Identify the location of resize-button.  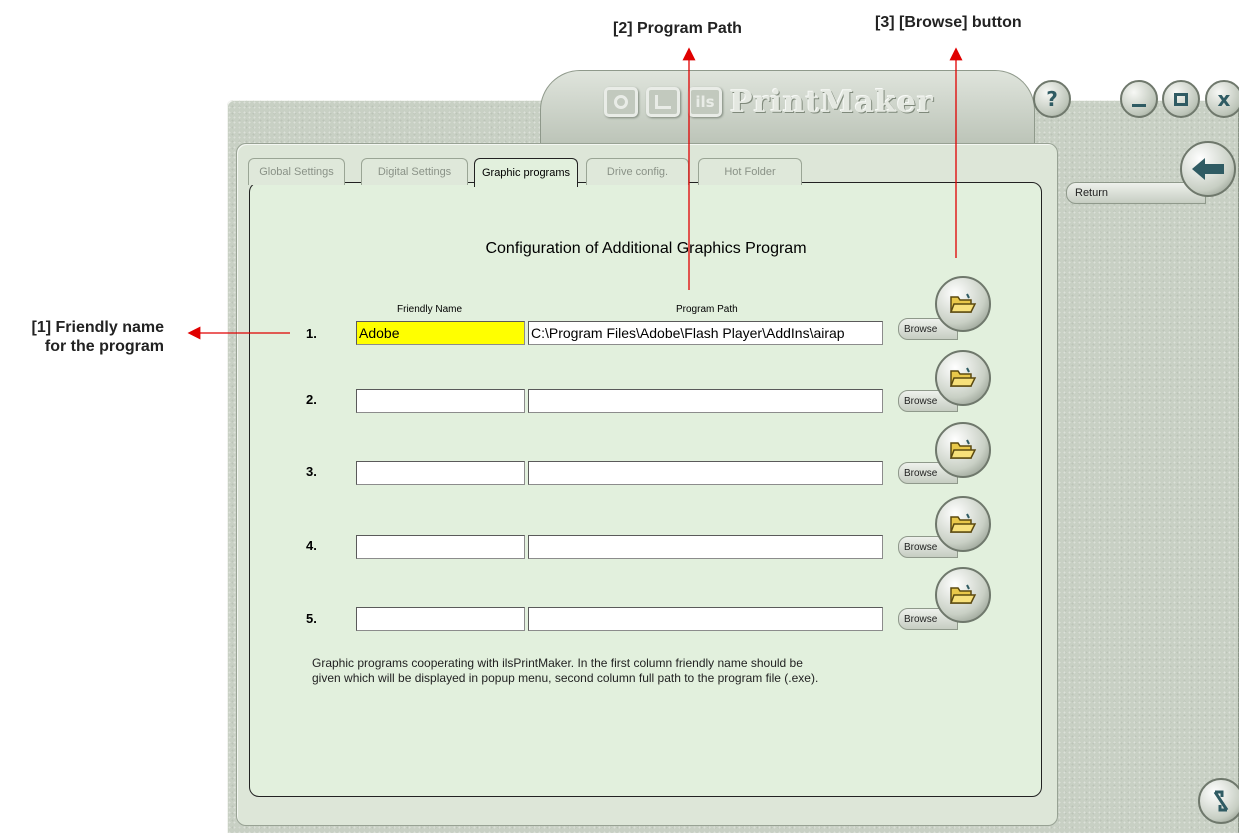
(1218, 801).